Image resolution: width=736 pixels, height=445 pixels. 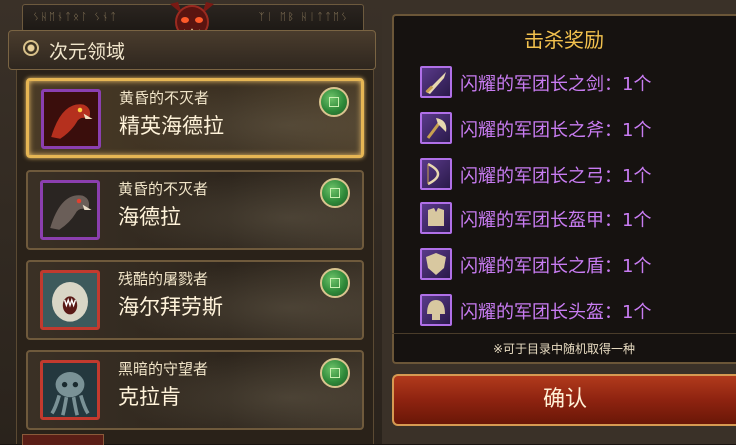 I want to click on sword-icon, so click(x=436, y=82).